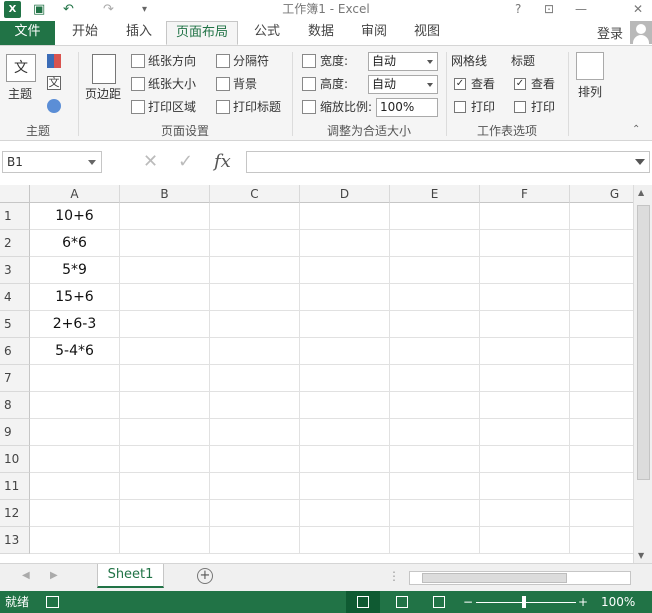 This screenshot has width=652, height=613. What do you see at coordinates (15, 216) in the screenshot?
I see `row-header: 1` at bounding box center [15, 216].